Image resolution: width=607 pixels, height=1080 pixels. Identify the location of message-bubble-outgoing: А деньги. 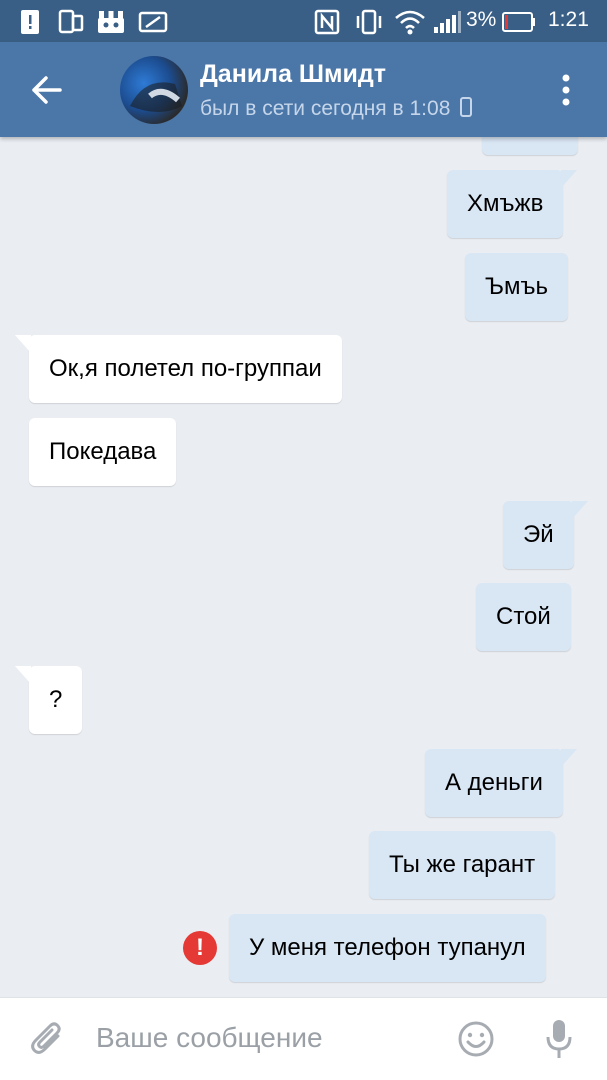
(501, 783).